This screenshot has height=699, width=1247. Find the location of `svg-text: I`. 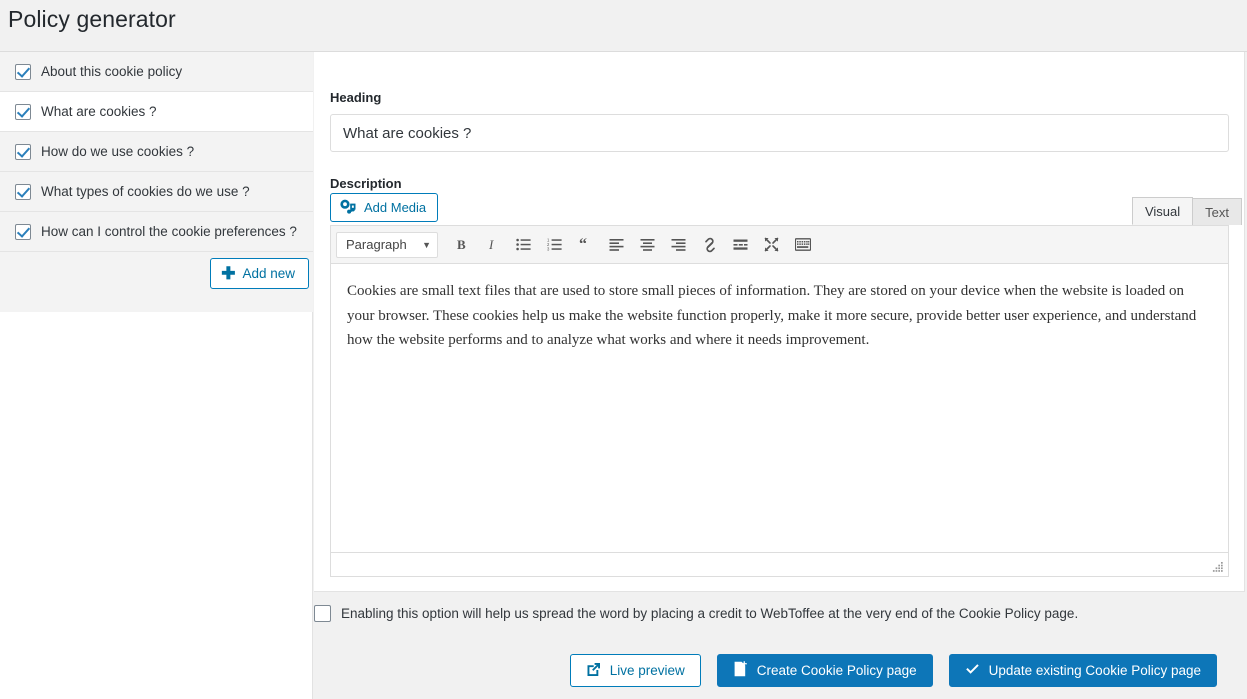

svg-text: I is located at coordinates (491, 244).